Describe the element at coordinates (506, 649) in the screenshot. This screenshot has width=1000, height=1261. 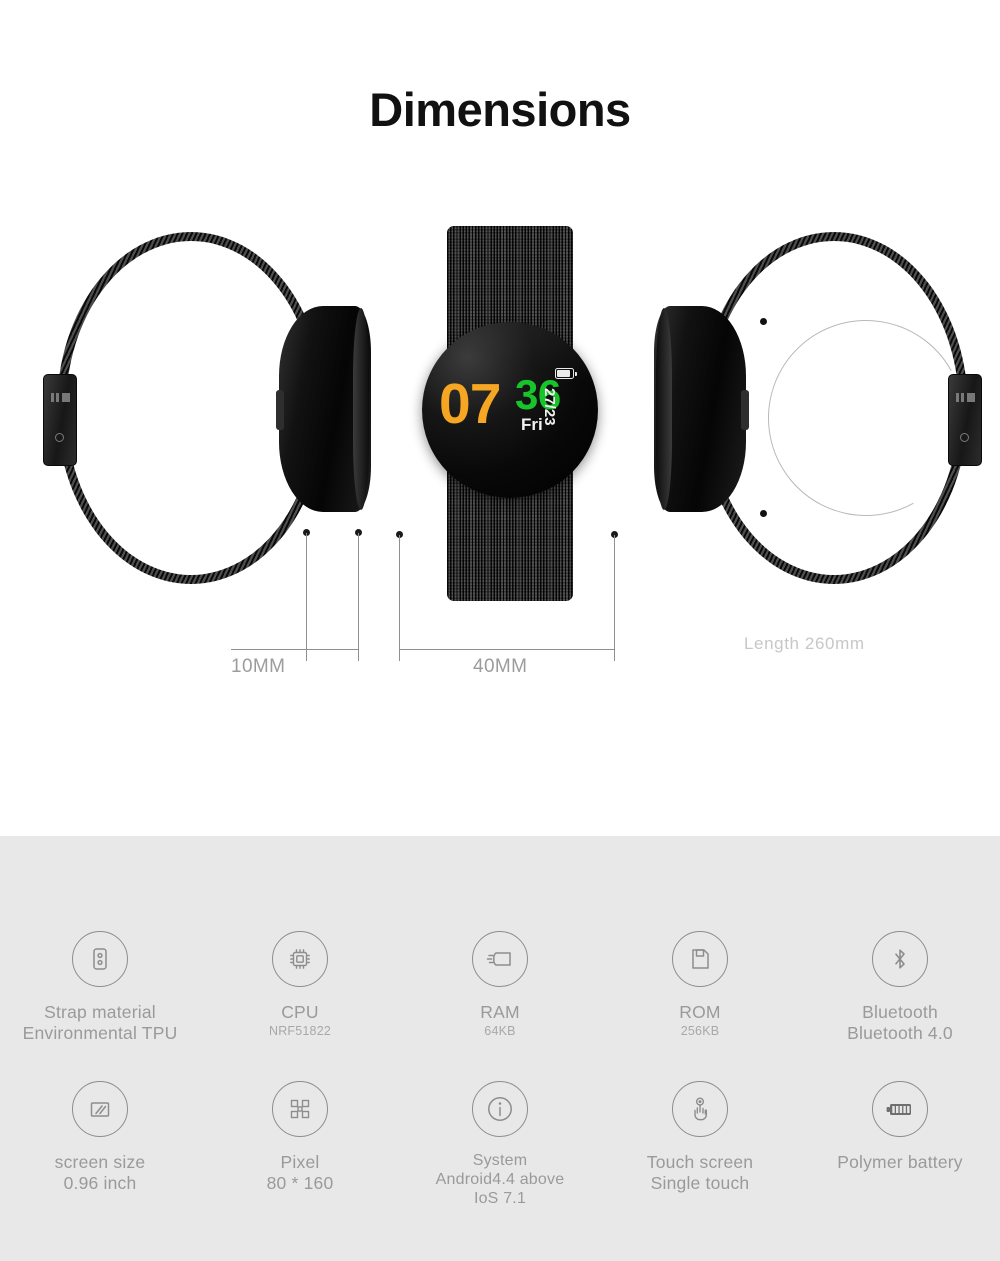
I see `dim-line-diameter` at that location.